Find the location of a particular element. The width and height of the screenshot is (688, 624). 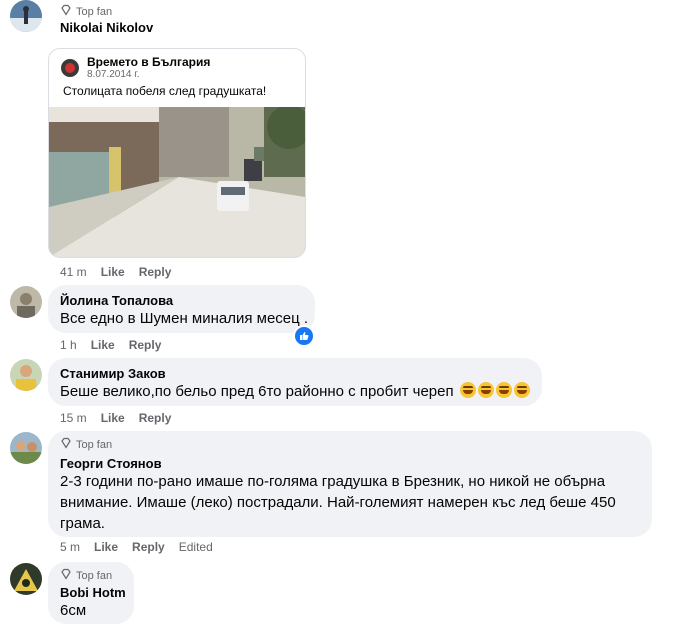

edited-label: Edited is located at coordinates (196, 547).